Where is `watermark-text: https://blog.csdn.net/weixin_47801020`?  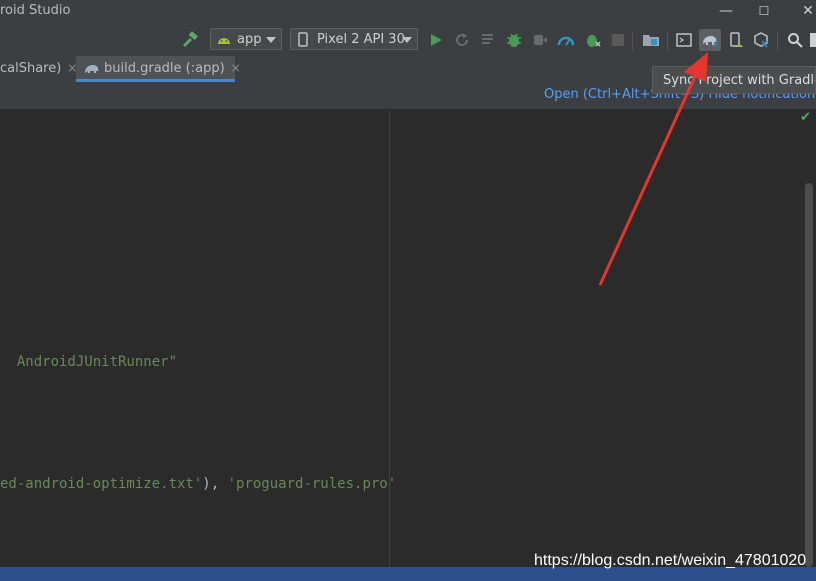
watermark-text: https://blog.csdn.net/weixin_47801020 is located at coordinates (670, 560).